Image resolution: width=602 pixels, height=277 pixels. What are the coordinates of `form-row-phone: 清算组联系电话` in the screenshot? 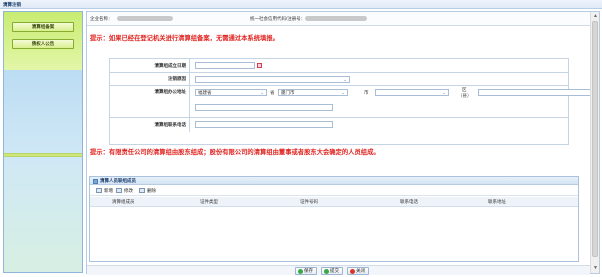 It's located at (339, 125).